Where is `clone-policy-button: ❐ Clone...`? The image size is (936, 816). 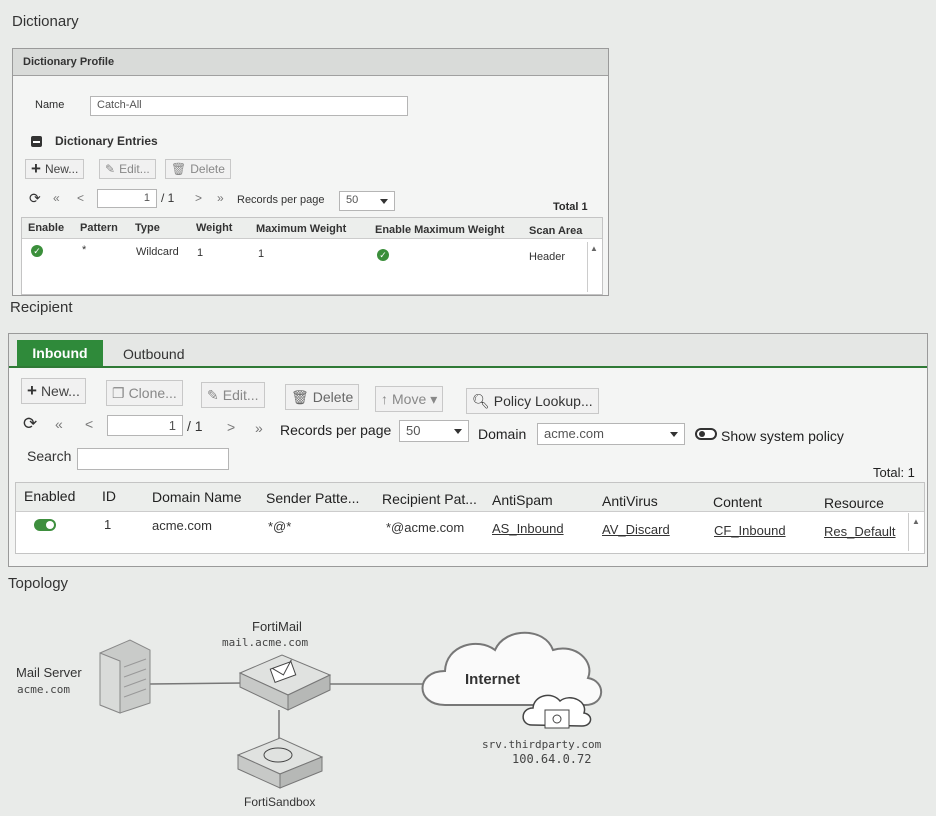 clone-policy-button: ❐ Clone... is located at coordinates (144, 393).